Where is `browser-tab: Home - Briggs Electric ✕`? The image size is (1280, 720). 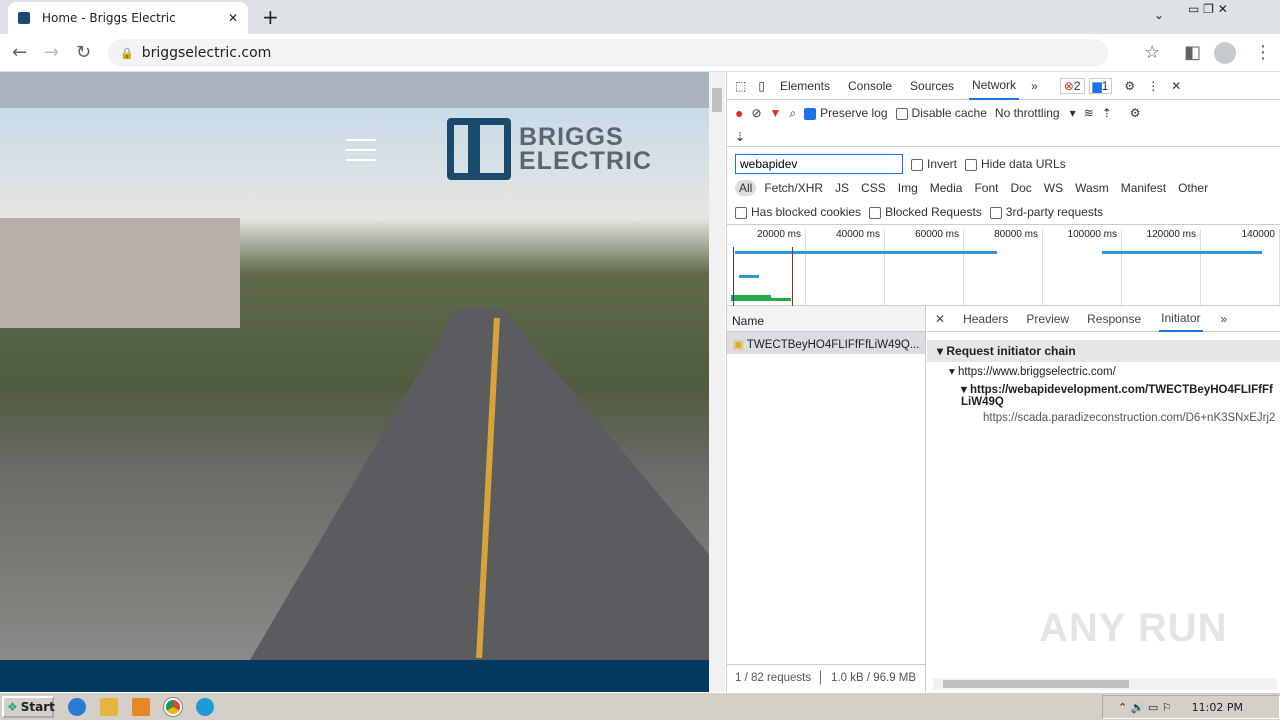
browser-tab: Home - Briggs Electric ✕ is located at coordinates (128, 18).